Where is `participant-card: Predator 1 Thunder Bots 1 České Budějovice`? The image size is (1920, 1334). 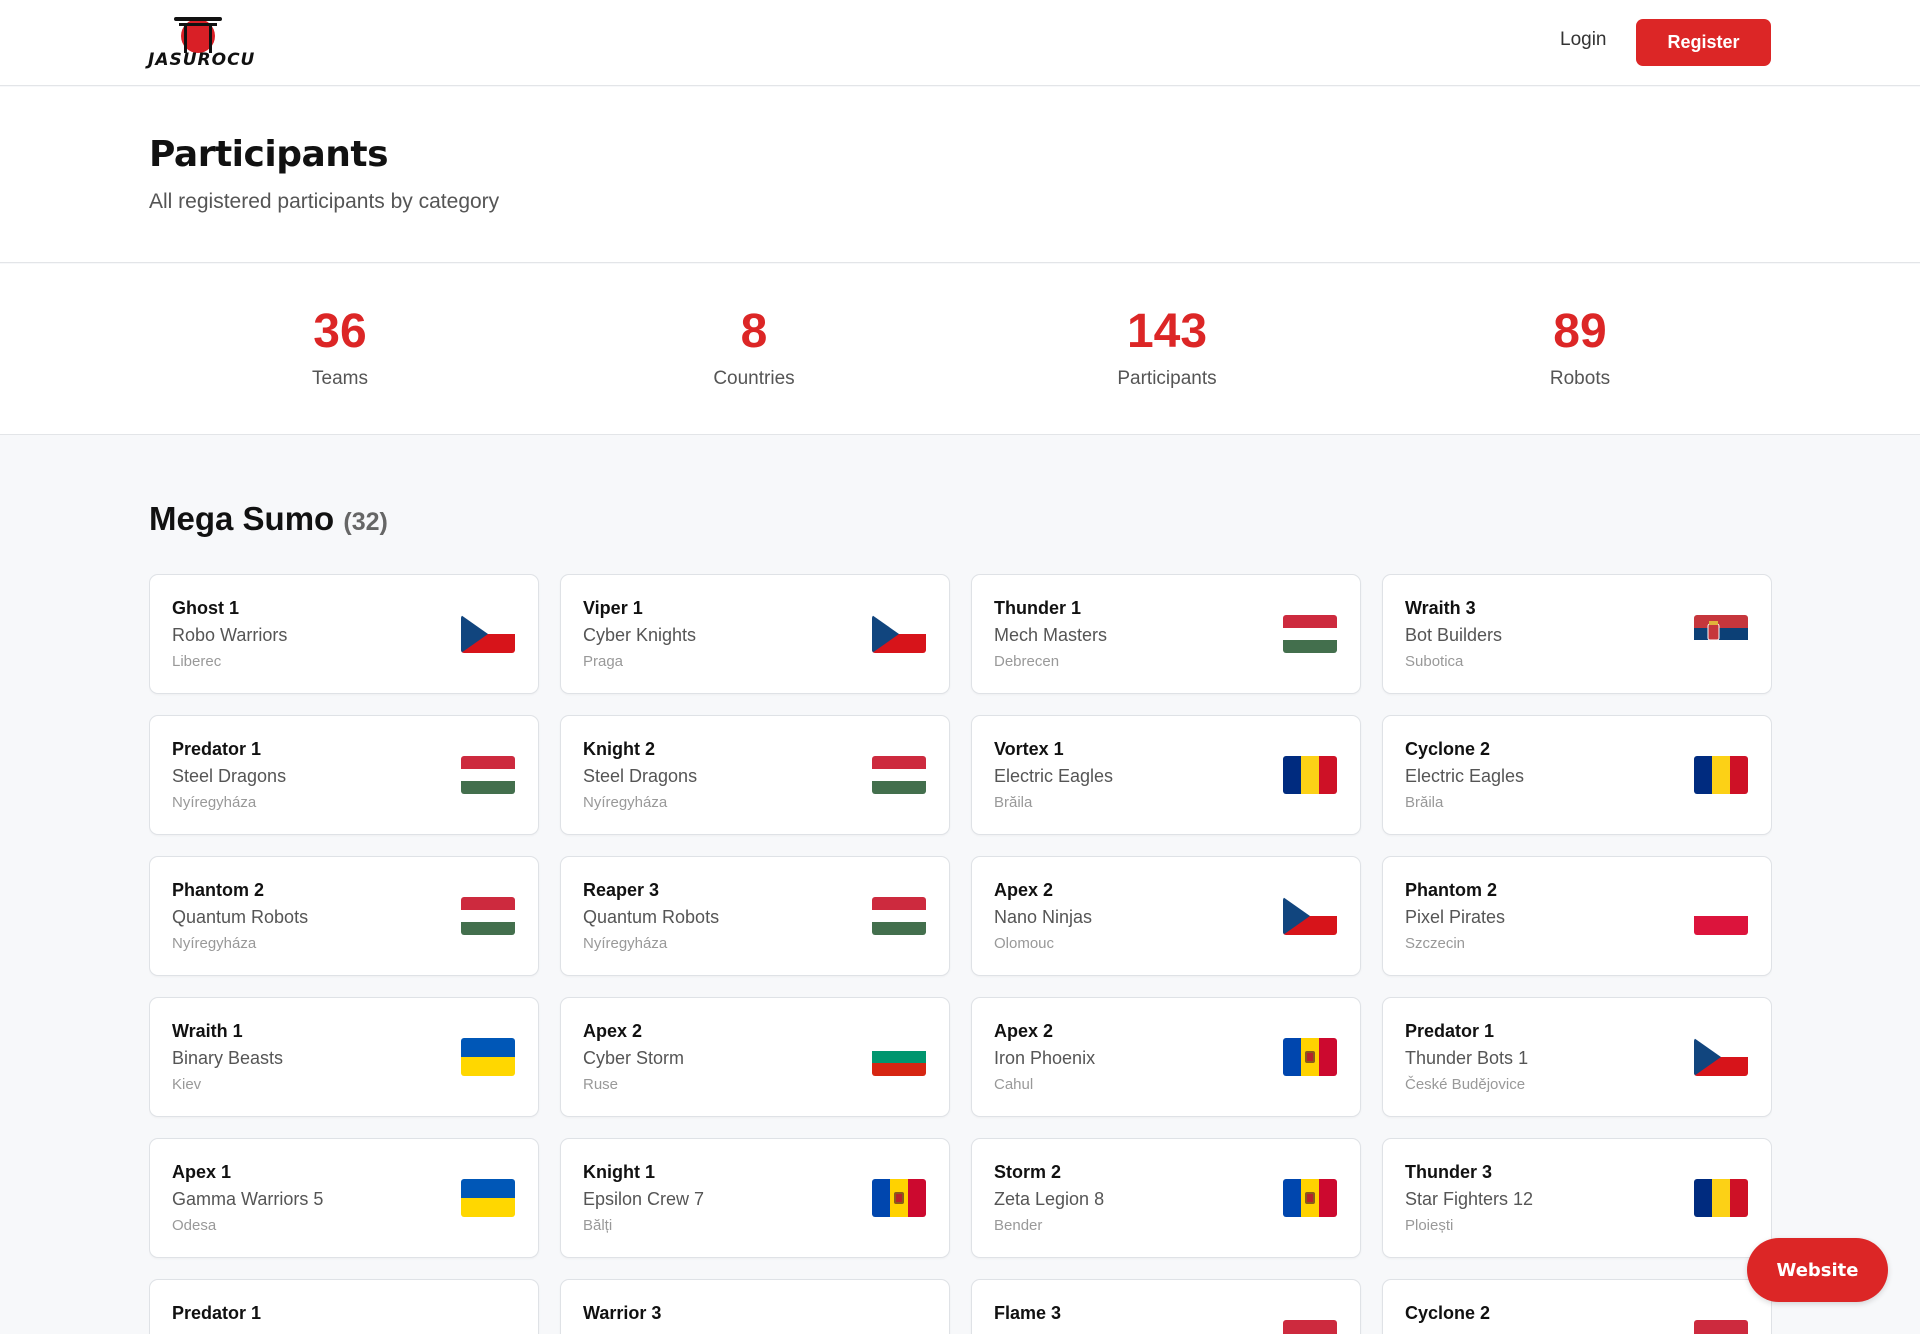
participant-card: Predator 1 Thunder Bots 1 České Budějovice is located at coordinates (1577, 1057).